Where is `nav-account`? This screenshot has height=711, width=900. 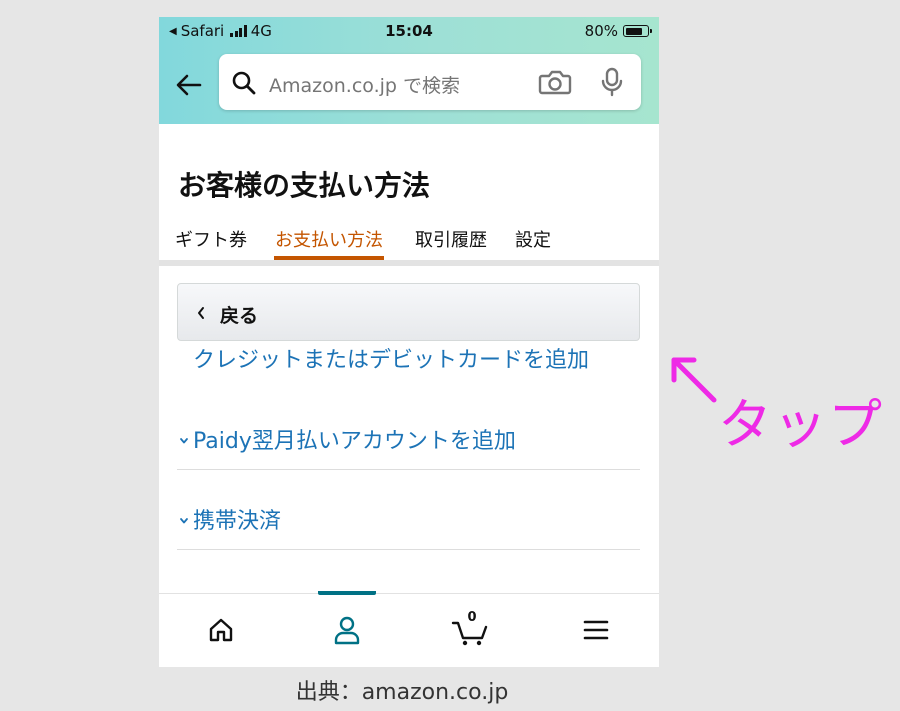 nav-account is located at coordinates (347, 630).